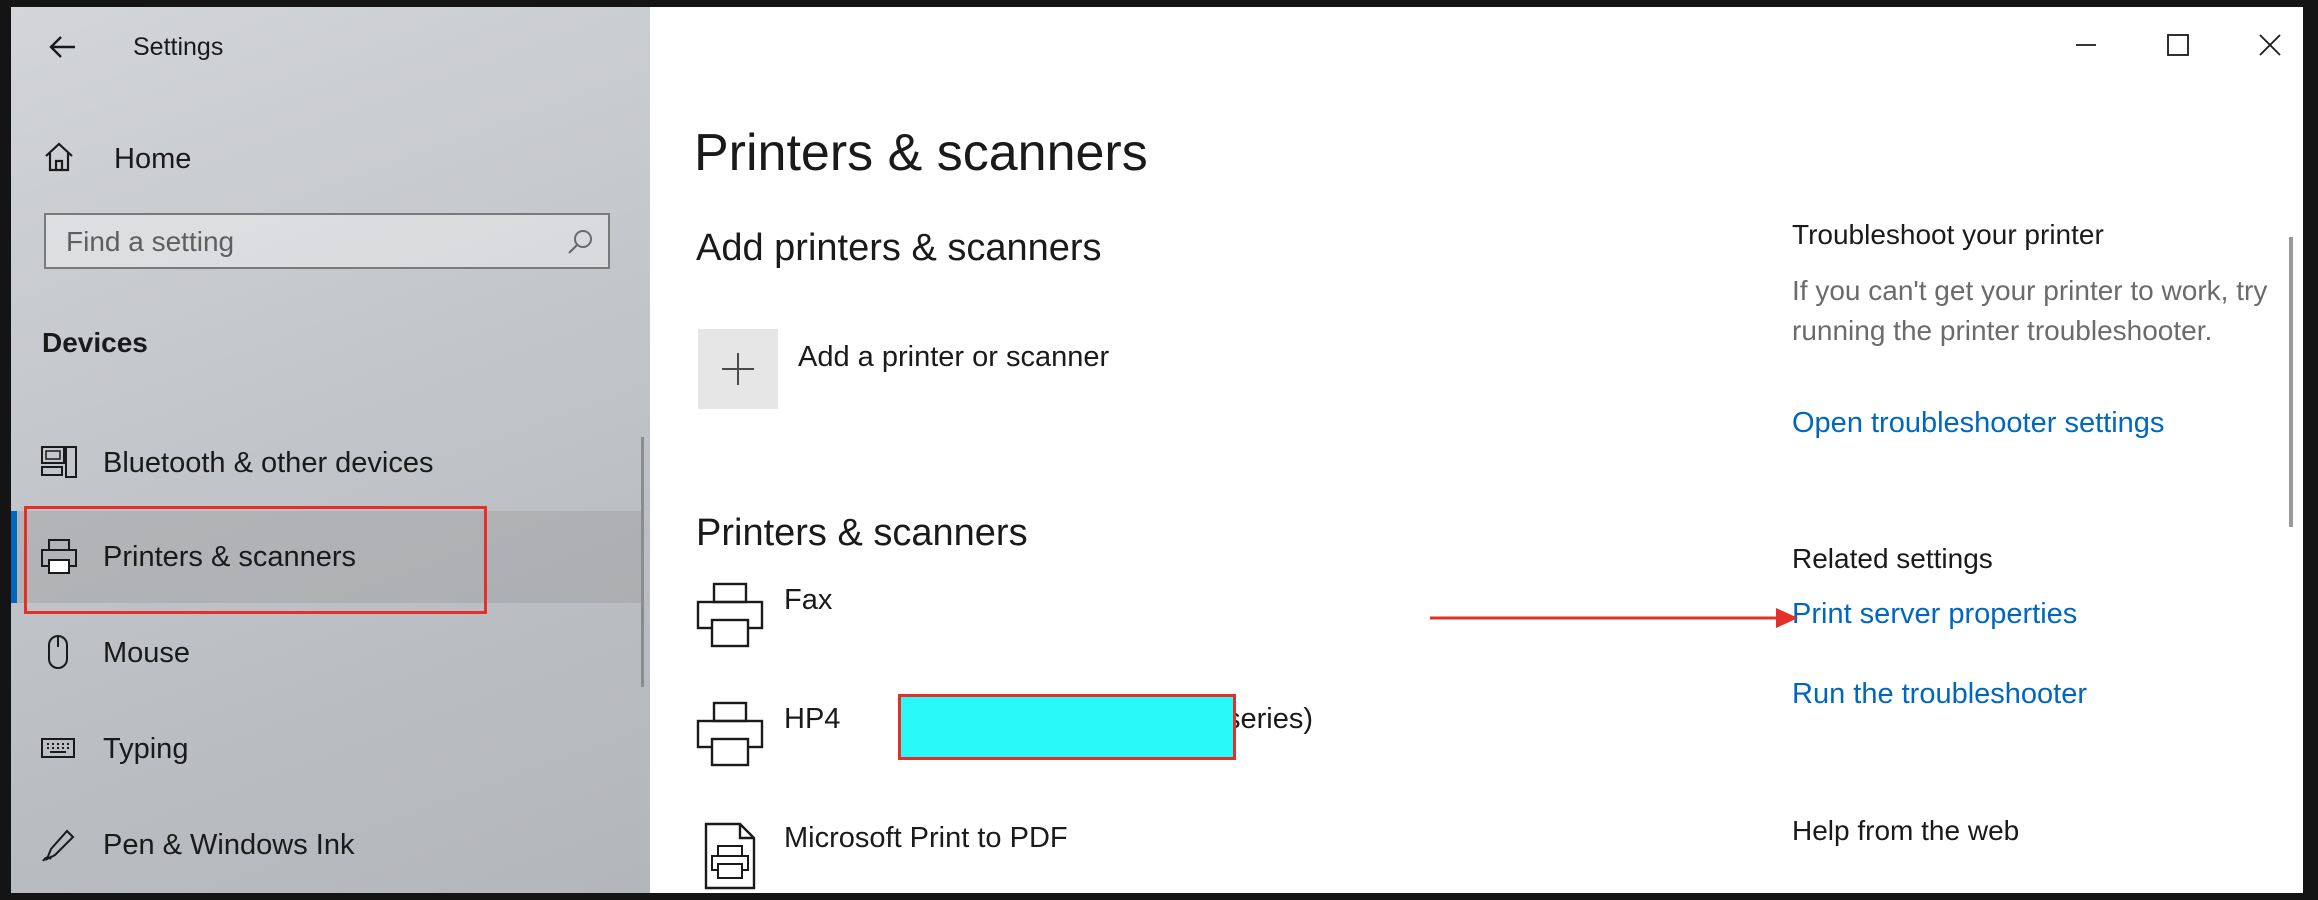 This screenshot has width=2318, height=900. I want to click on printer-name: Fax, so click(808, 600).